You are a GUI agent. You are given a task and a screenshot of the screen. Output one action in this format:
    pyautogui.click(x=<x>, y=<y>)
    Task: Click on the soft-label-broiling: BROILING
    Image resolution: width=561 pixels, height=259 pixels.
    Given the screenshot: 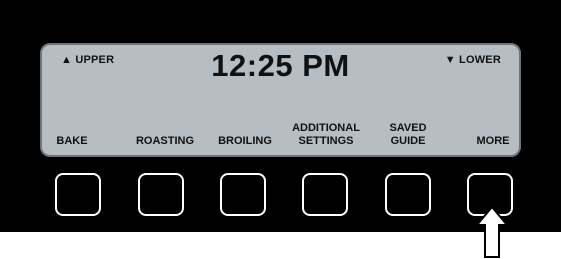 What is the action you would take?
    pyautogui.click(x=245, y=141)
    